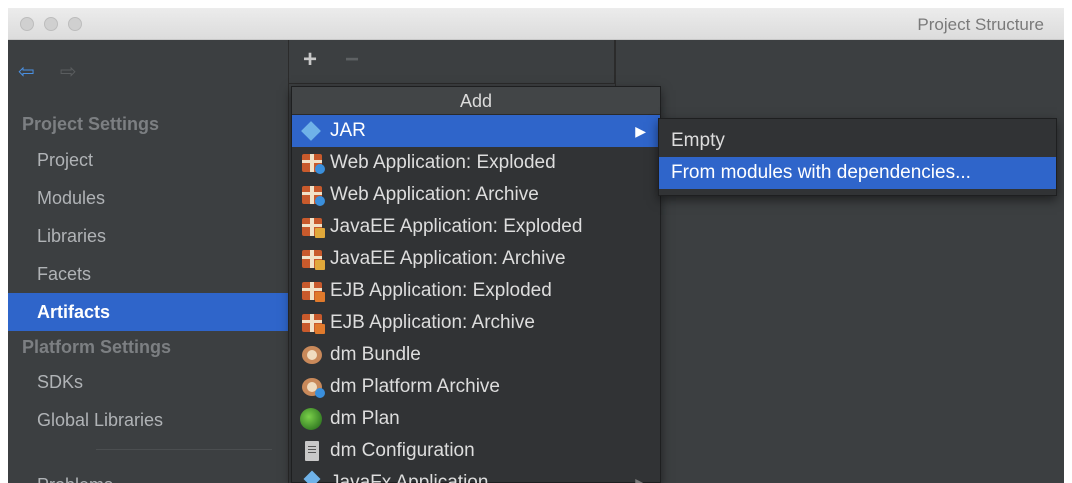 This screenshot has width=1072, height=483. Describe the element at coordinates (456, 226) in the screenshot. I see `menu-item-label: JavaEE Application: Exploded` at that location.